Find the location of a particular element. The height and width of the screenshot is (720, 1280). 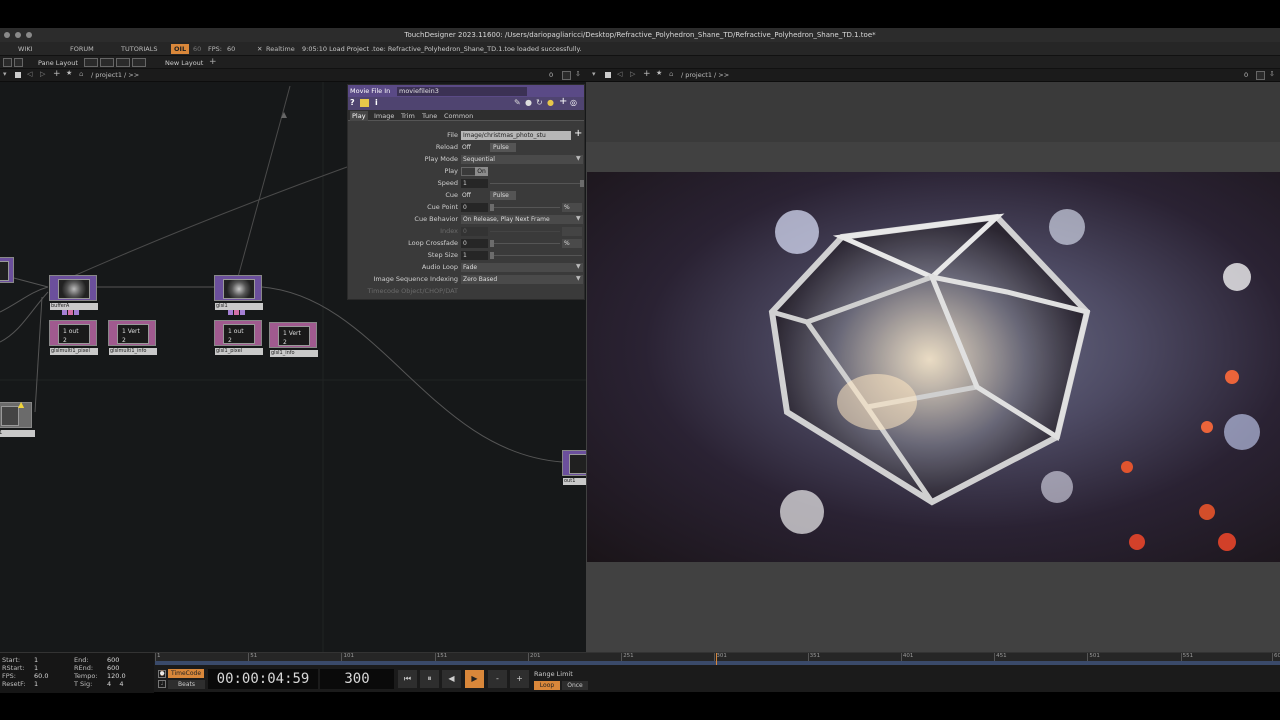

viewer-forward-icon: ▷ is located at coordinates (632, 74).